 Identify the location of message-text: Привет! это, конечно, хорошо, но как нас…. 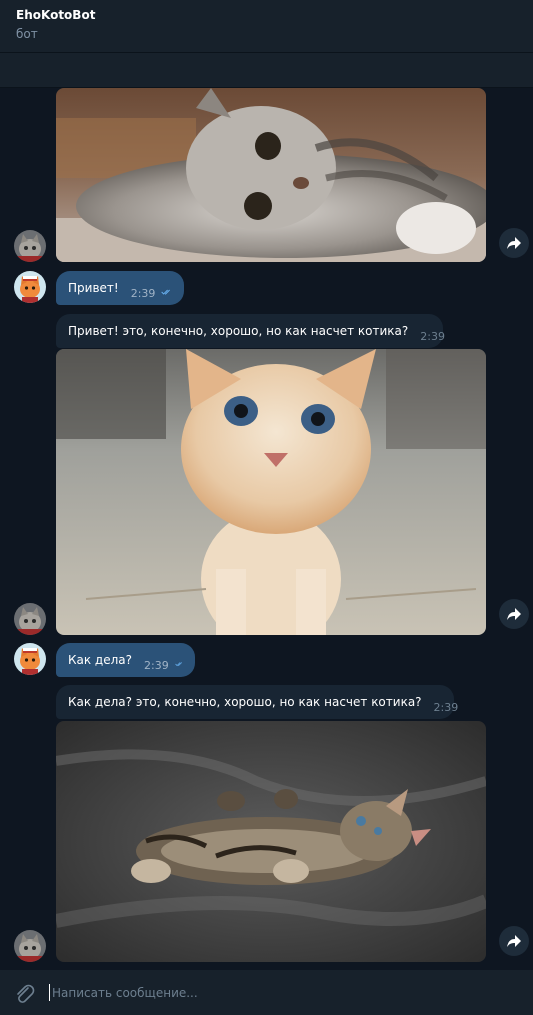
(238, 331).